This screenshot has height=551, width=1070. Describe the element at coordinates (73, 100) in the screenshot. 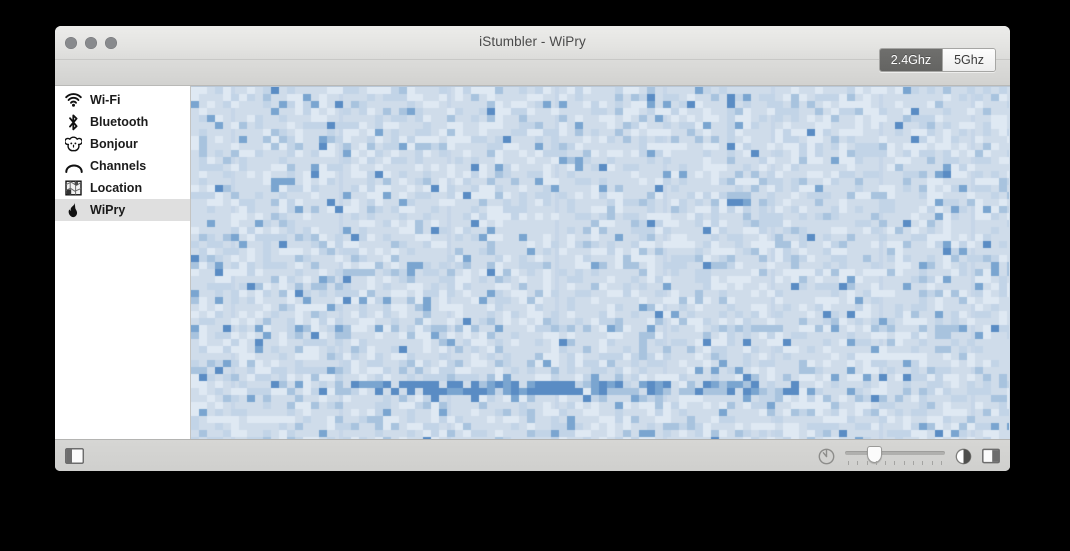

I see `wifi-icon` at that location.